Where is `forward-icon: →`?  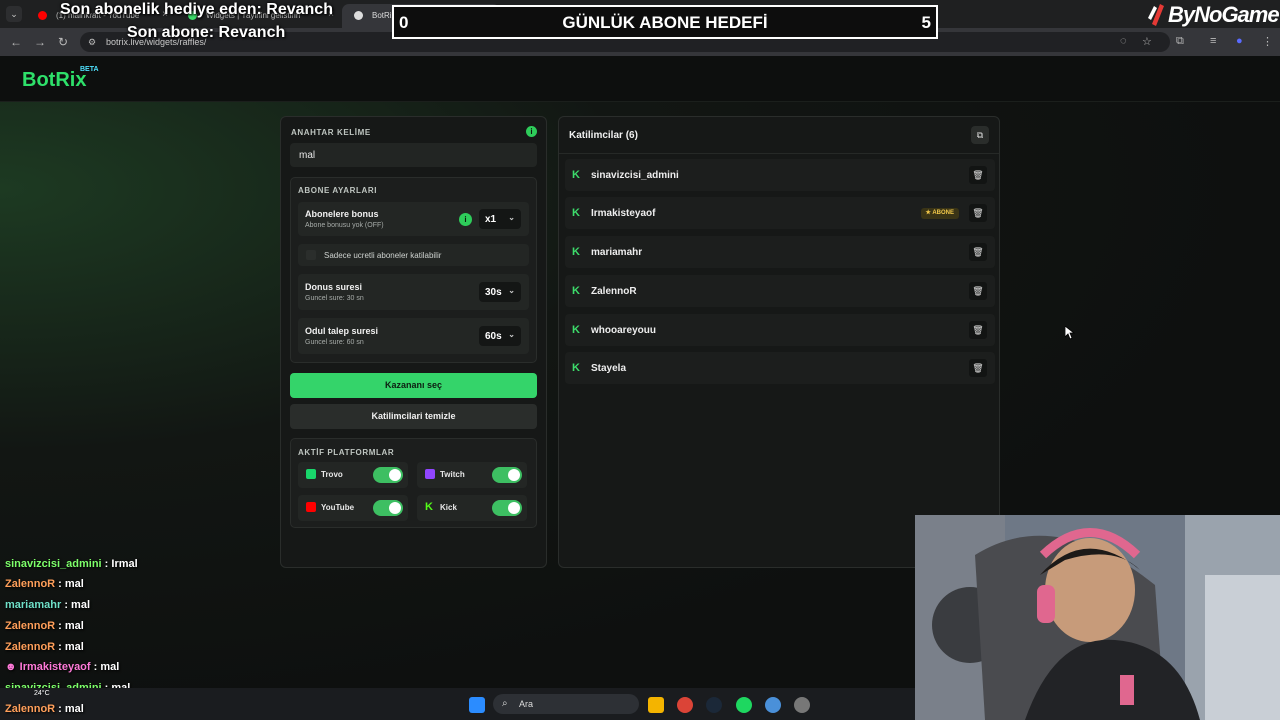 forward-icon: → is located at coordinates (40, 42).